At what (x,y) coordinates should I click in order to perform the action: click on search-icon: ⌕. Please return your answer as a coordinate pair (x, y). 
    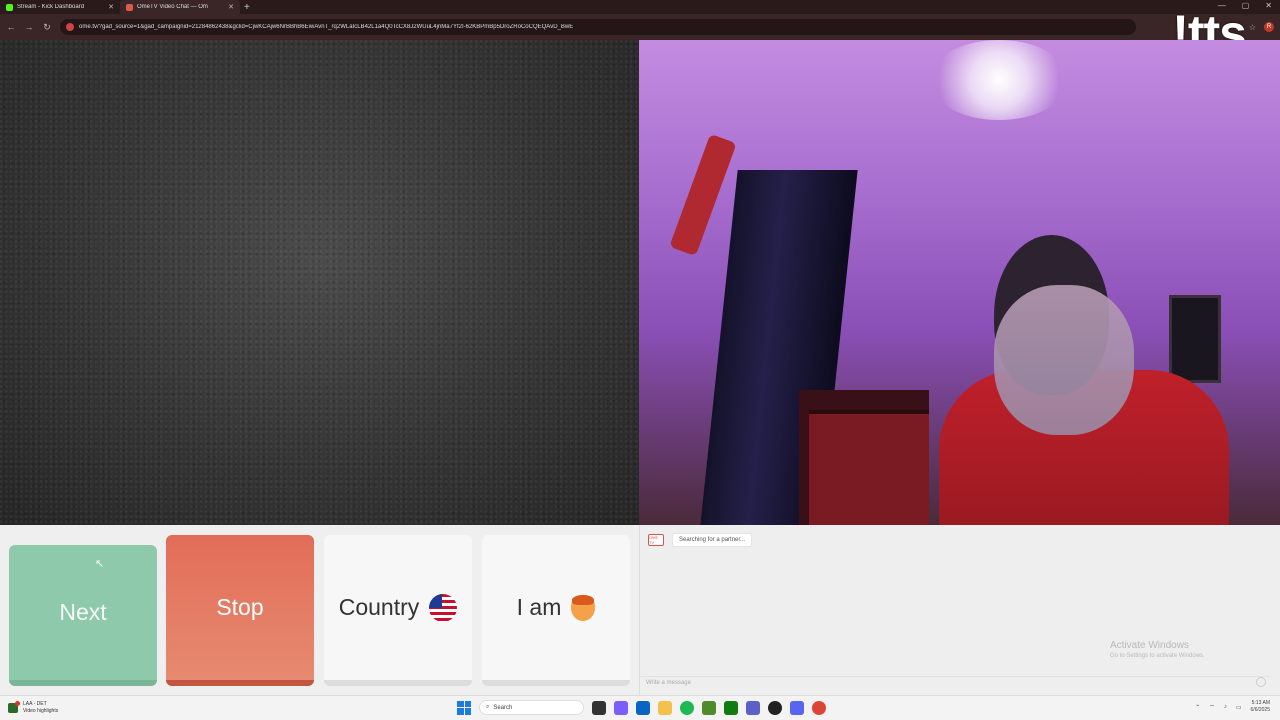
    Looking at the image, I should click on (488, 707).